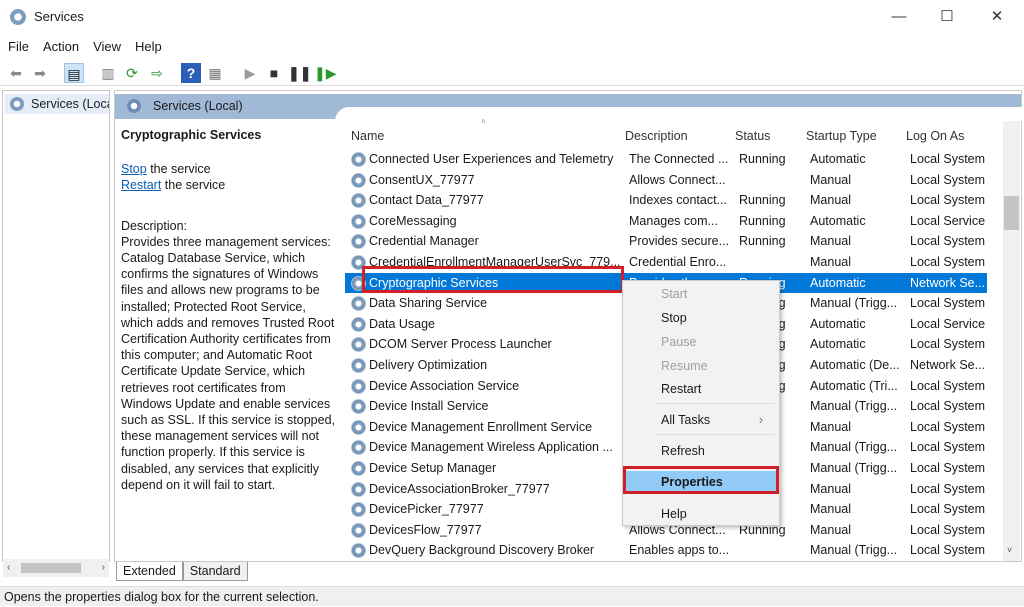  I want to click on restart-icon: ❚▶, so click(325, 73).